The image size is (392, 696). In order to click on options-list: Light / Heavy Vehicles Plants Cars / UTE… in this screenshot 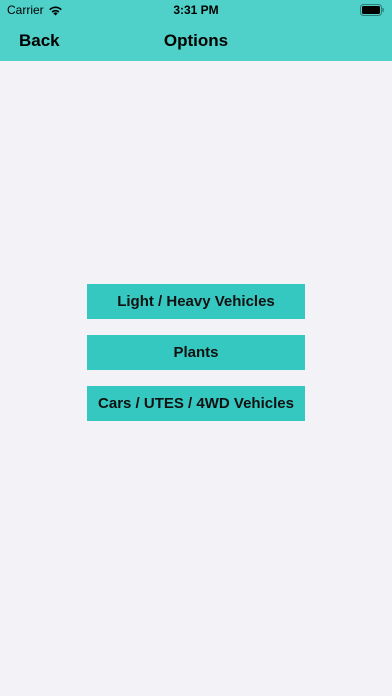, I will do `click(196, 360)`.